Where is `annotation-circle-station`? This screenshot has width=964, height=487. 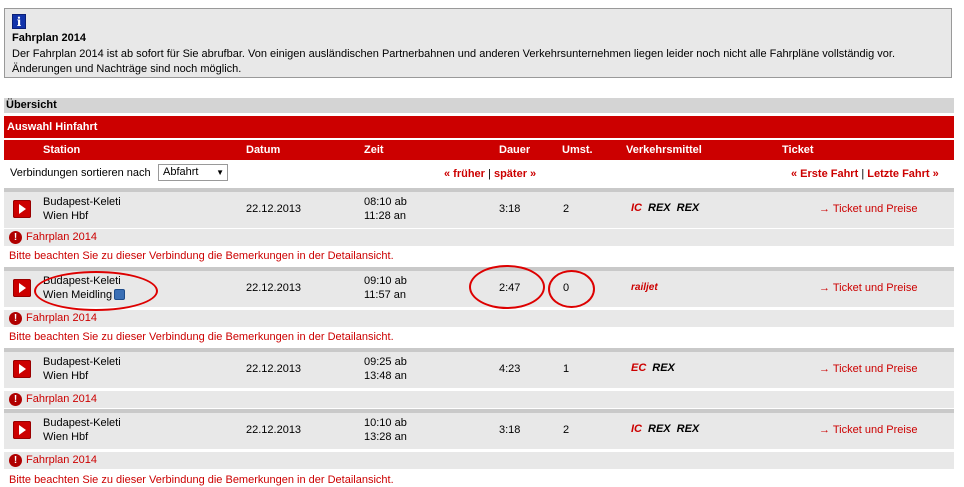 annotation-circle-station is located at coordinates (96, 291).